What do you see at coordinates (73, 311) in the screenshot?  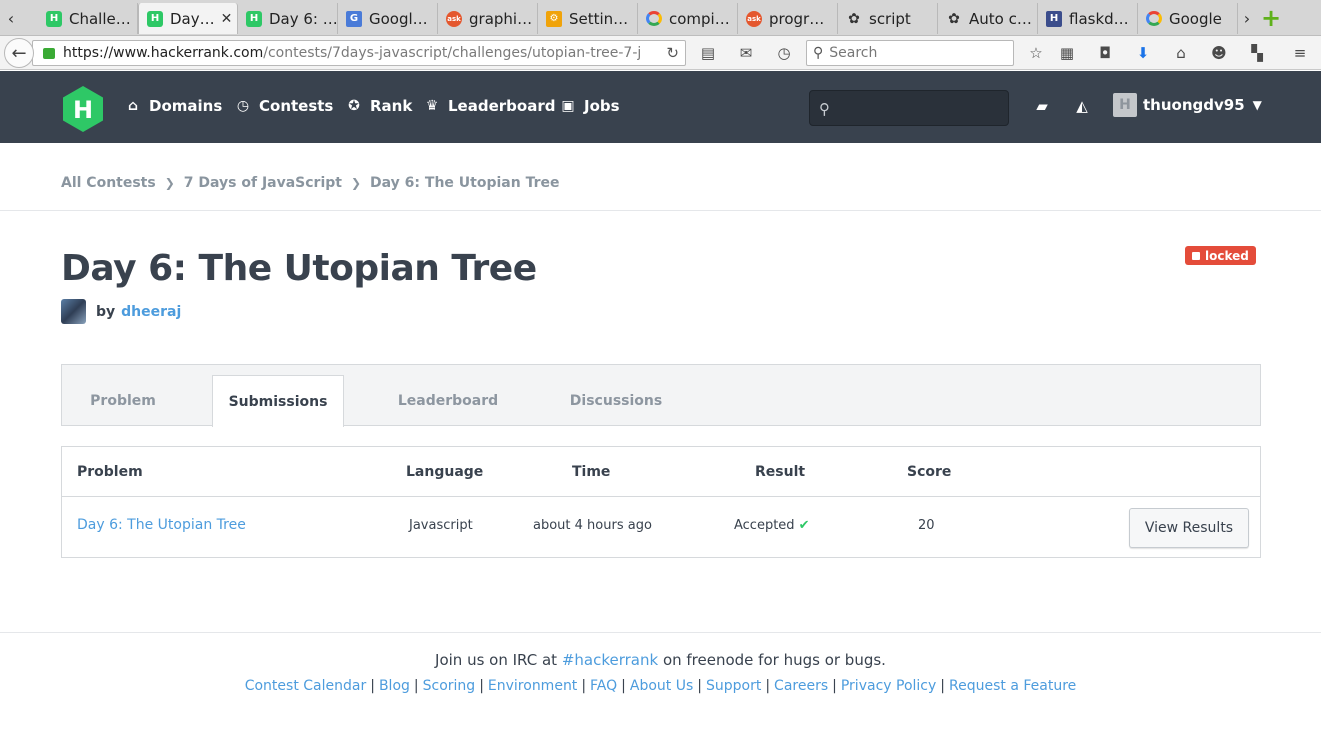 I see `author-avatar` at bounding box center [73, 311].